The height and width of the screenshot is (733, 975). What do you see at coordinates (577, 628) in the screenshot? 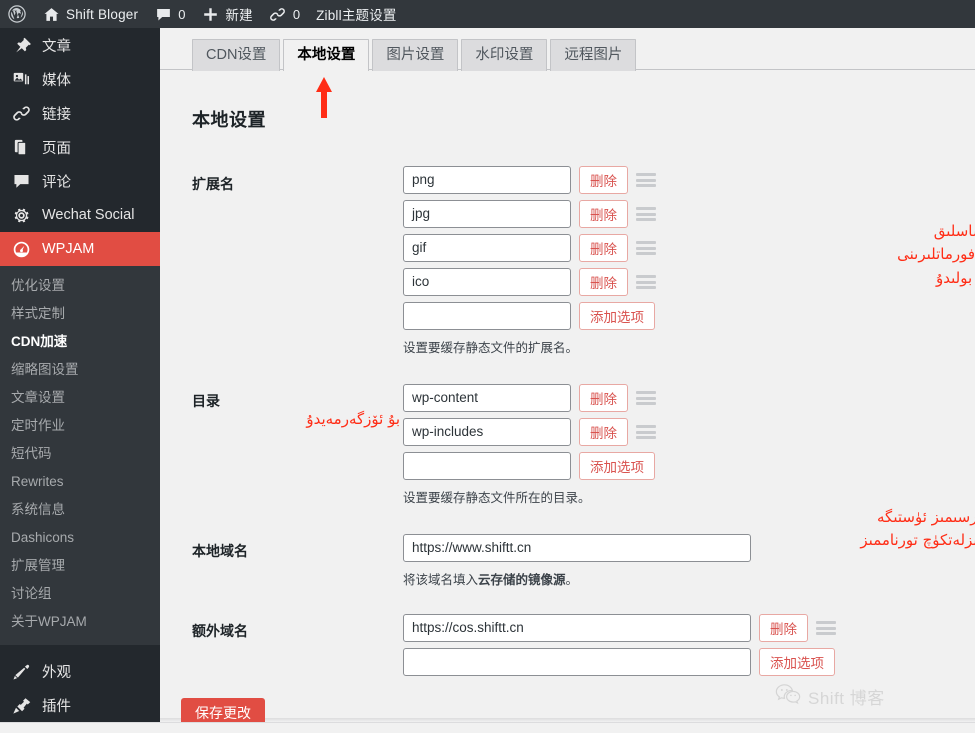
I see `extra-domain-input-0: https://cos.shiftt.cn` at bounding box center [577, 628].